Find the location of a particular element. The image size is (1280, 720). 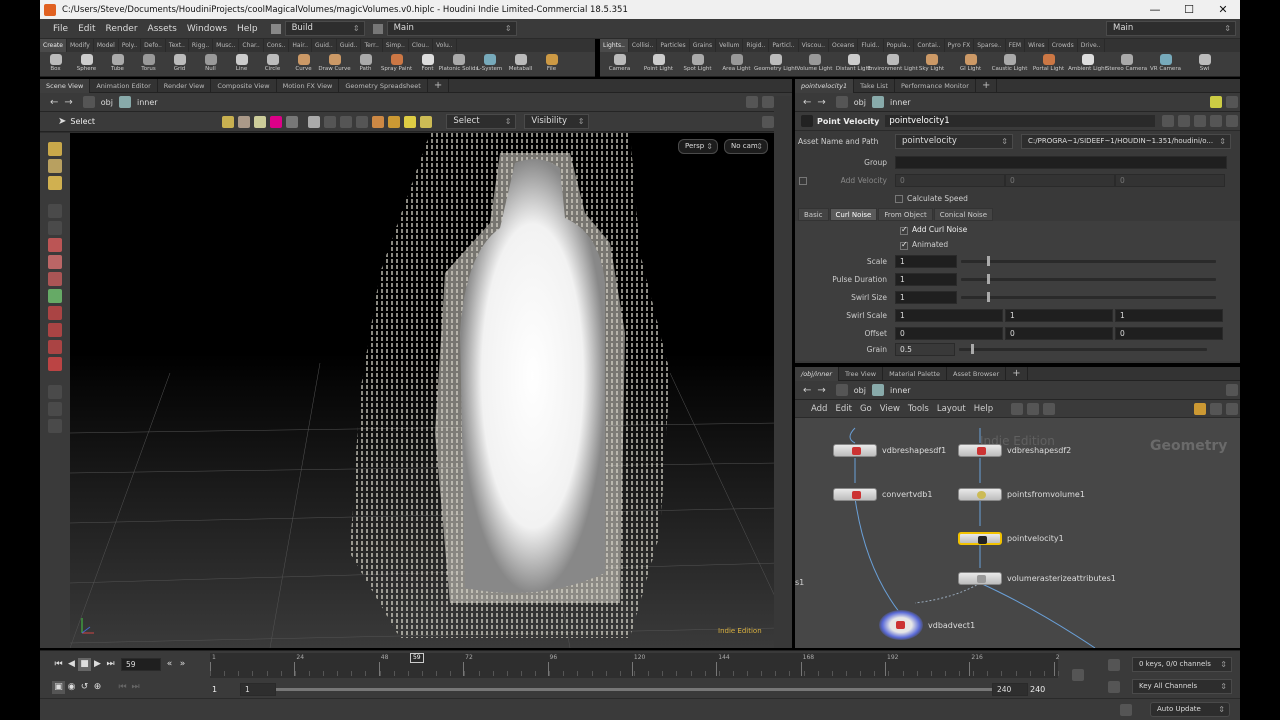

breadcrumb-obj: obj is located at coordinates (107, 102).